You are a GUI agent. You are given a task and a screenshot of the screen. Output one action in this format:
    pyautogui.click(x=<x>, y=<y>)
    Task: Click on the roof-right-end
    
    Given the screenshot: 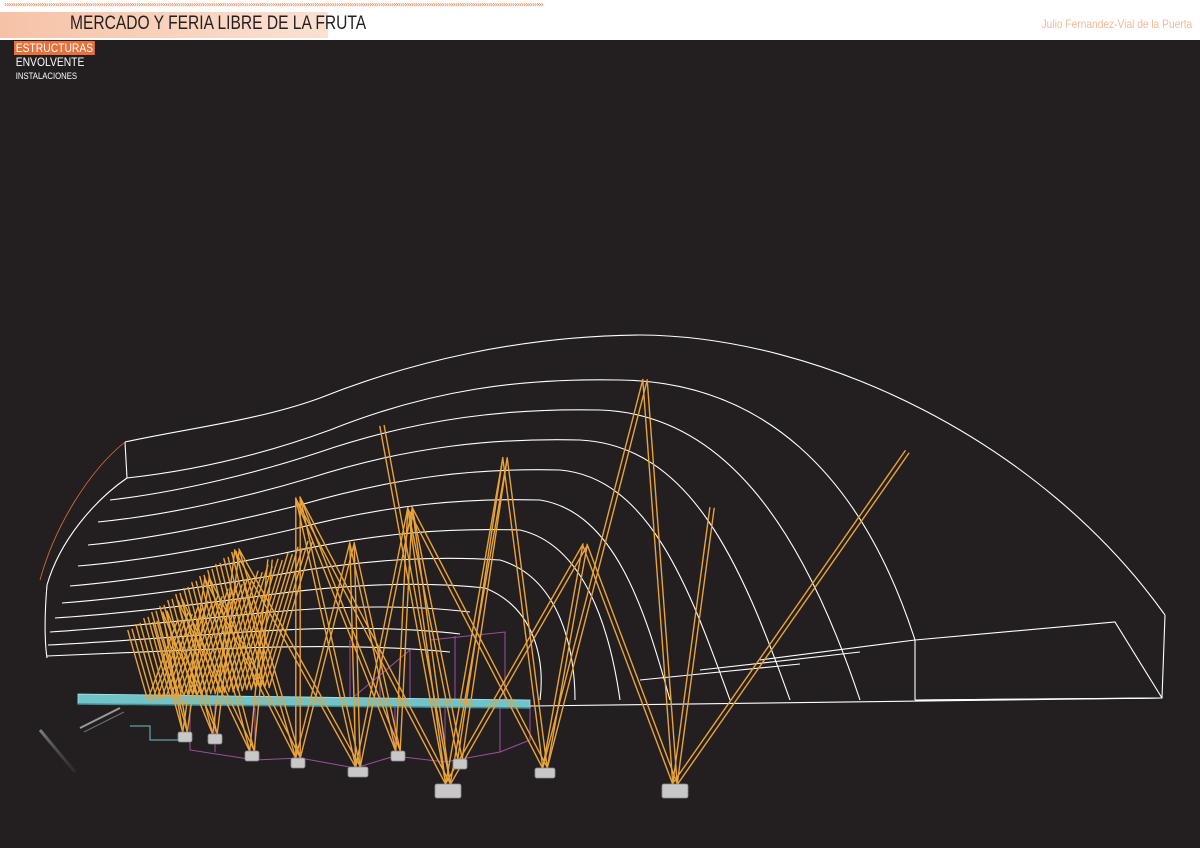 What is the action you would take?
    pyautogui.click(x=1040, y=657)
    